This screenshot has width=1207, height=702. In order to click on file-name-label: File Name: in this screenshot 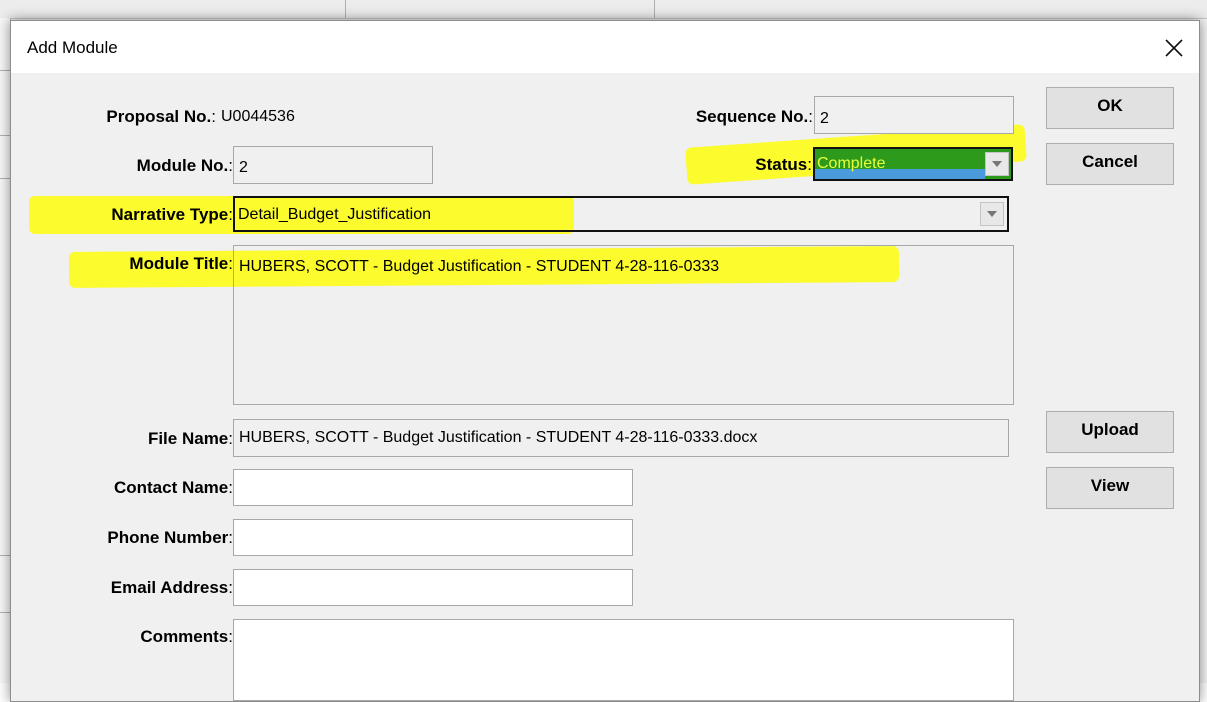, I will do `click(190, 438)`.